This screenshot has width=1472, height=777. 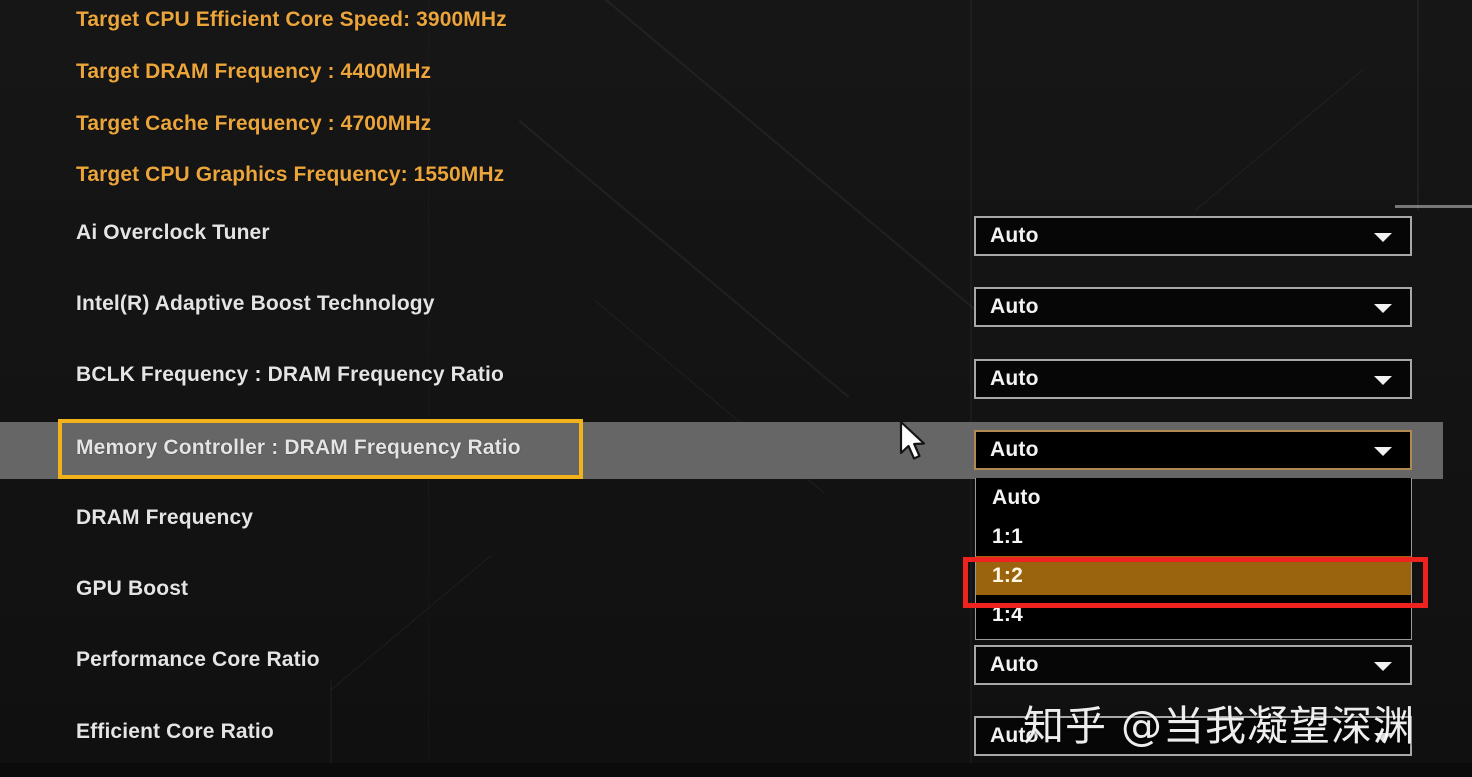 I want to click on setting-row-label: Efficient Core Ratio, so click(x=175, y=732).